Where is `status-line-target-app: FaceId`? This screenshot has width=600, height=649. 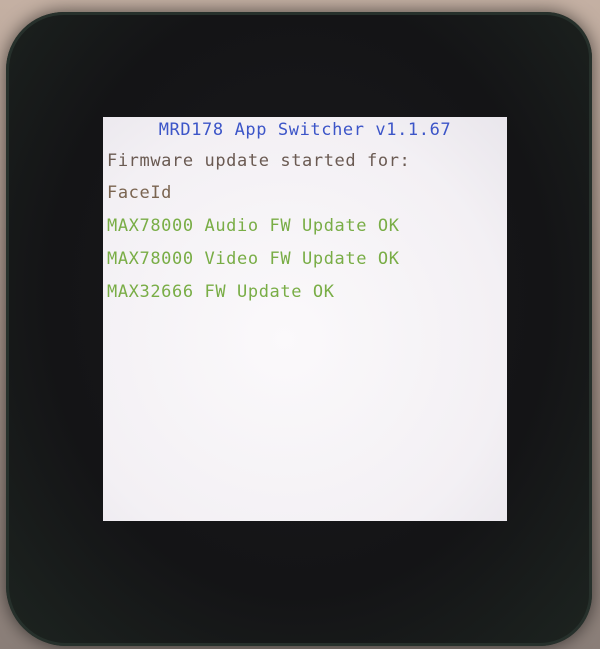
status-line-target-app: FaceId is located at coordinates (140, 193).